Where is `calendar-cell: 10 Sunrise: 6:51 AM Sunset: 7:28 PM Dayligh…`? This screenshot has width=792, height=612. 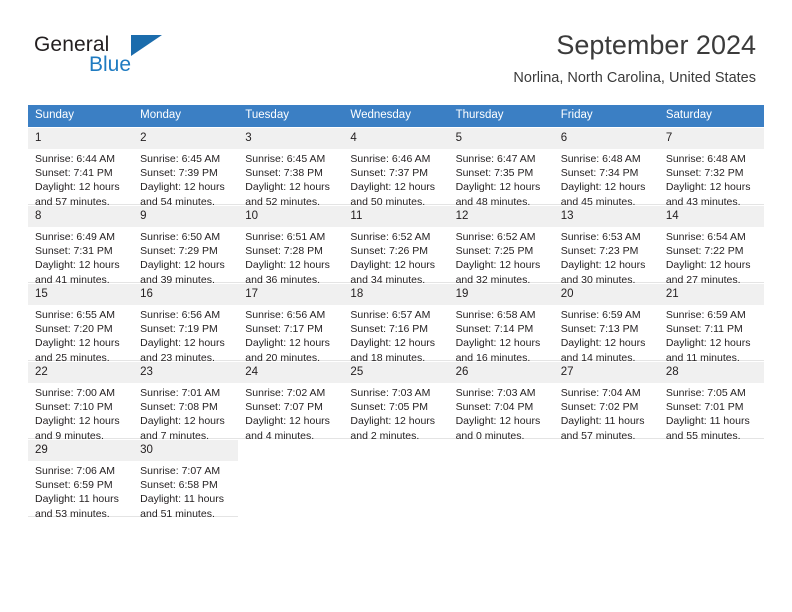 calendar-cell: 10 Sunrise: 6:51 AM Sunset: 7:28 PM Dayligh… is located at coordinates (291, 245).